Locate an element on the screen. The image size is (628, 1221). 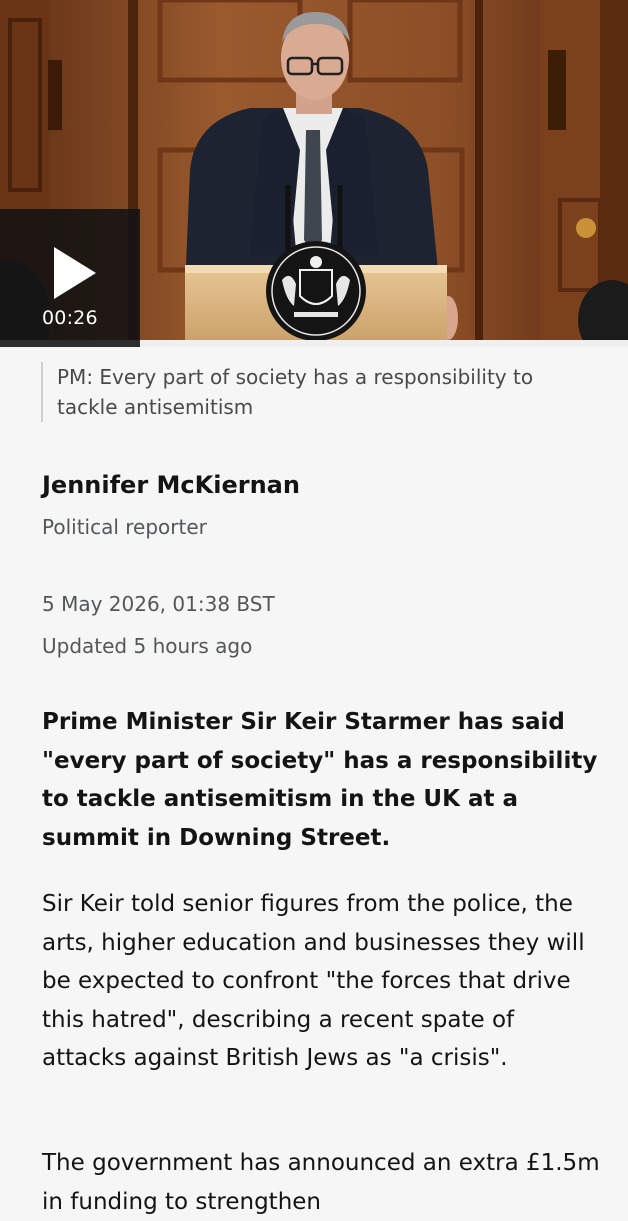
author-name: Jennifer McKiernan is located at coordinates (171, 485).